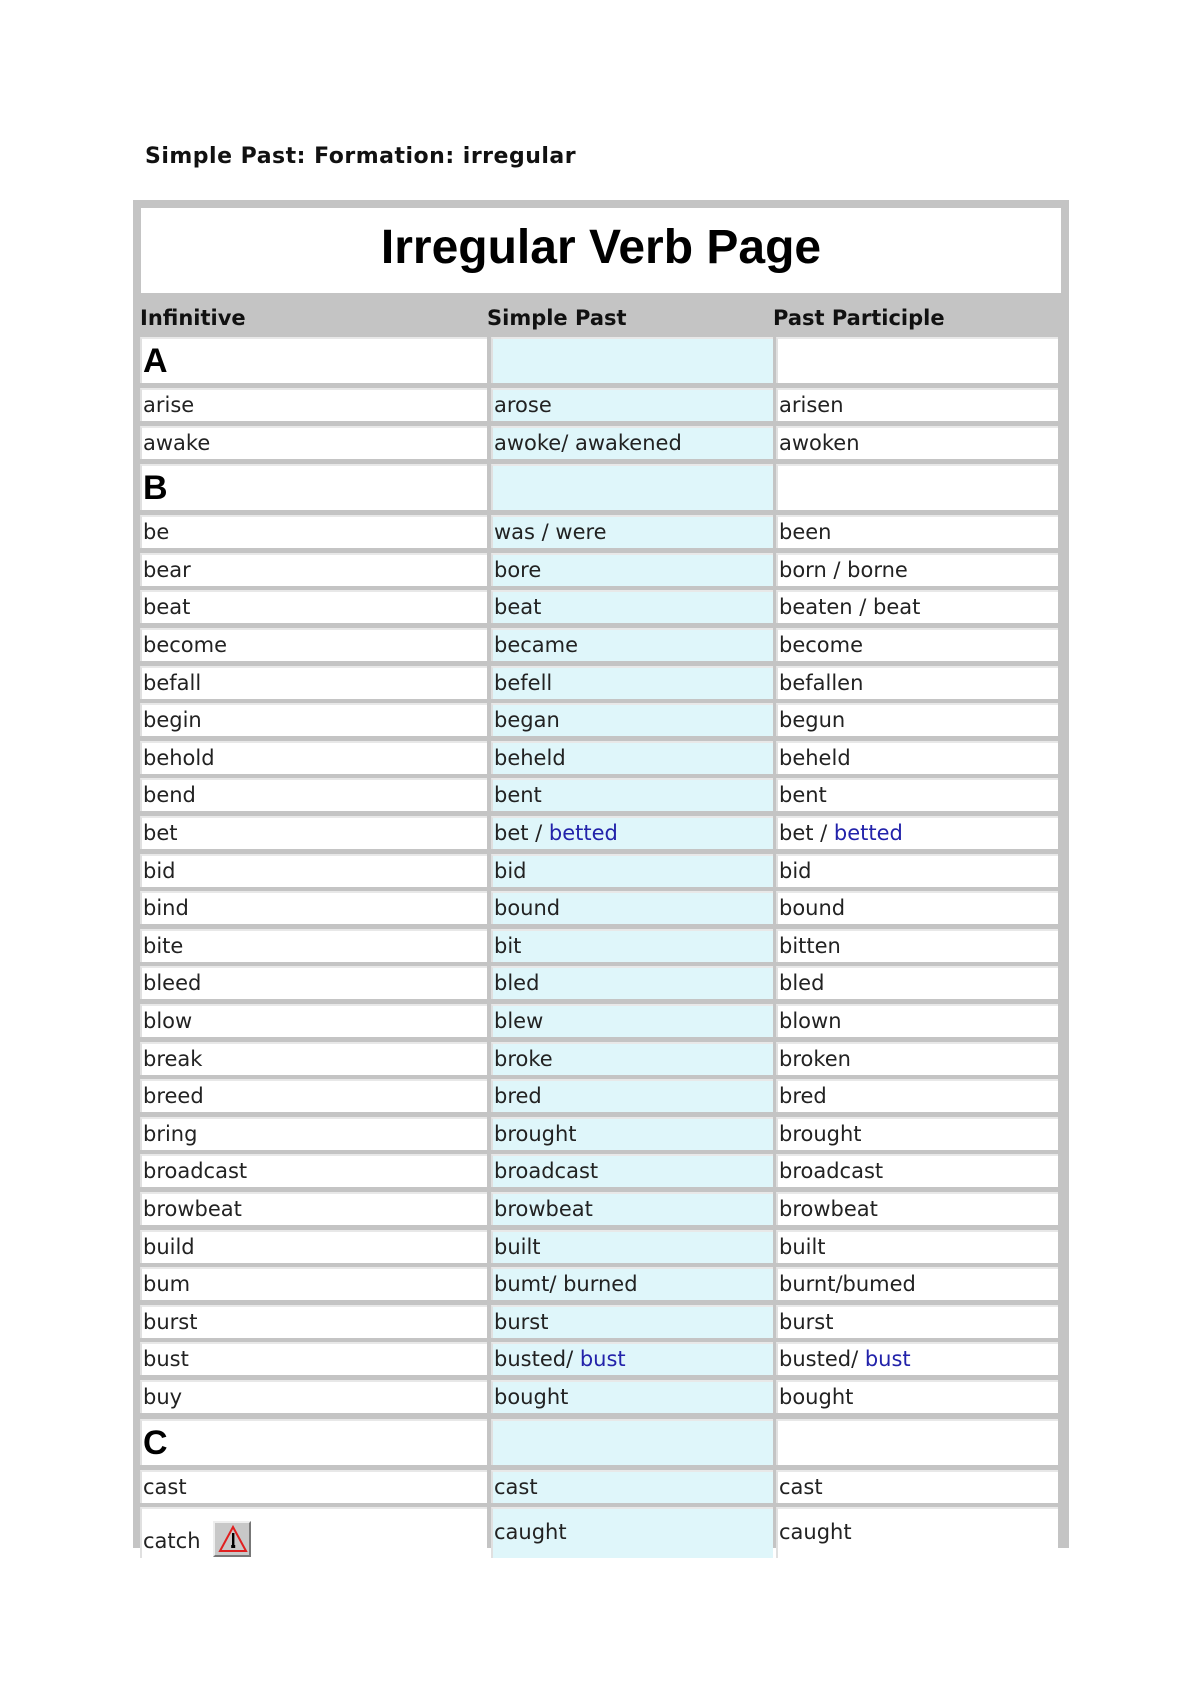 The width and height of the screenshot is (1200, 1698). Describe the element at coordinates (917, 832) in the screenshot. I see `past-participle-cell: bet / betted` at that location.